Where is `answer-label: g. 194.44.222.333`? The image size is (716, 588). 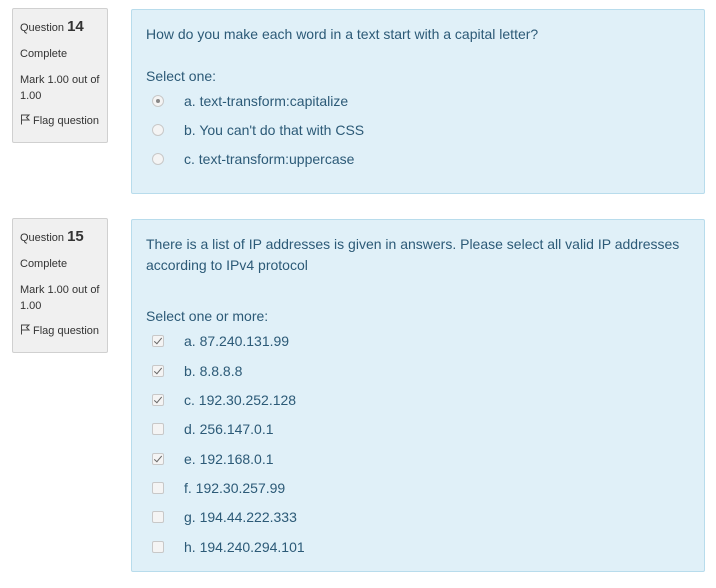
answer-label: g. 194.44.222.333 is located at coordinates (240, 517).